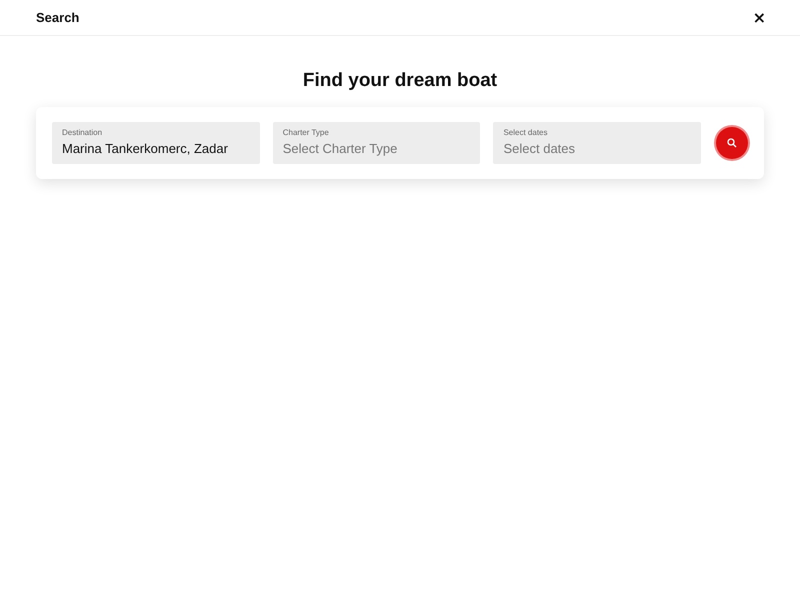 Image resolution: width=800 pixels, height=600 pixels. I want to click on search-icon, so click(732, 143).